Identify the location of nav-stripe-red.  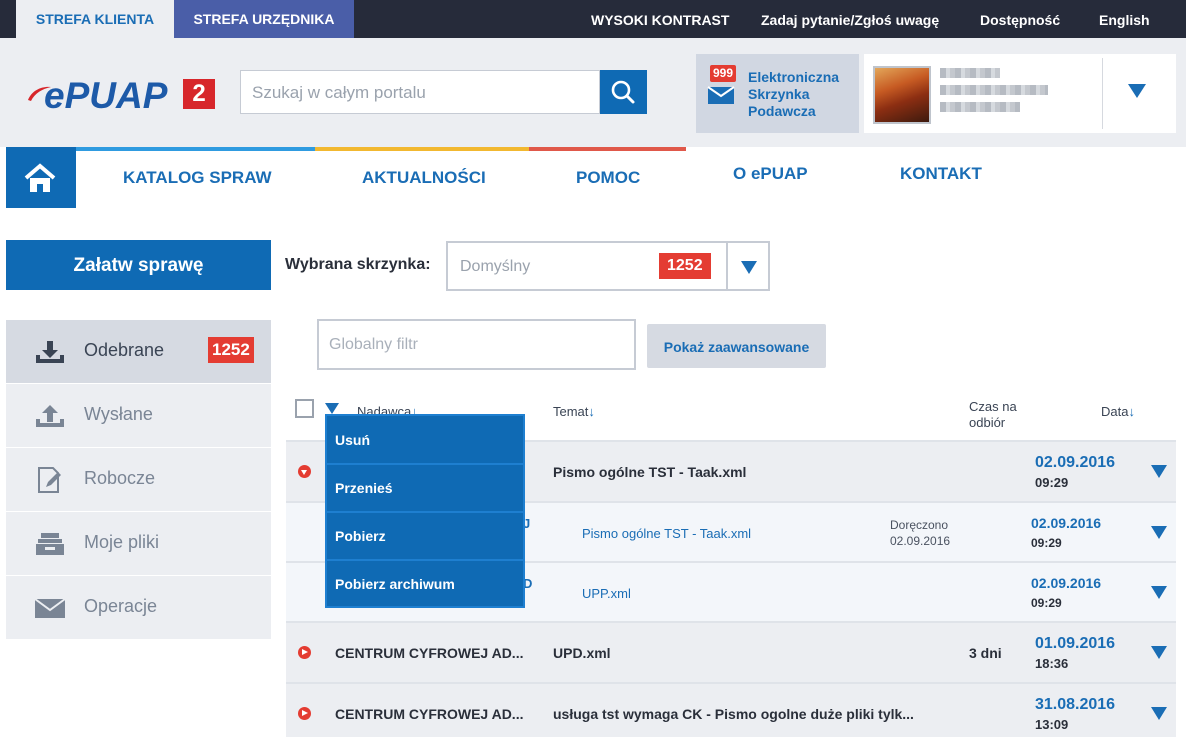
(607, 149).